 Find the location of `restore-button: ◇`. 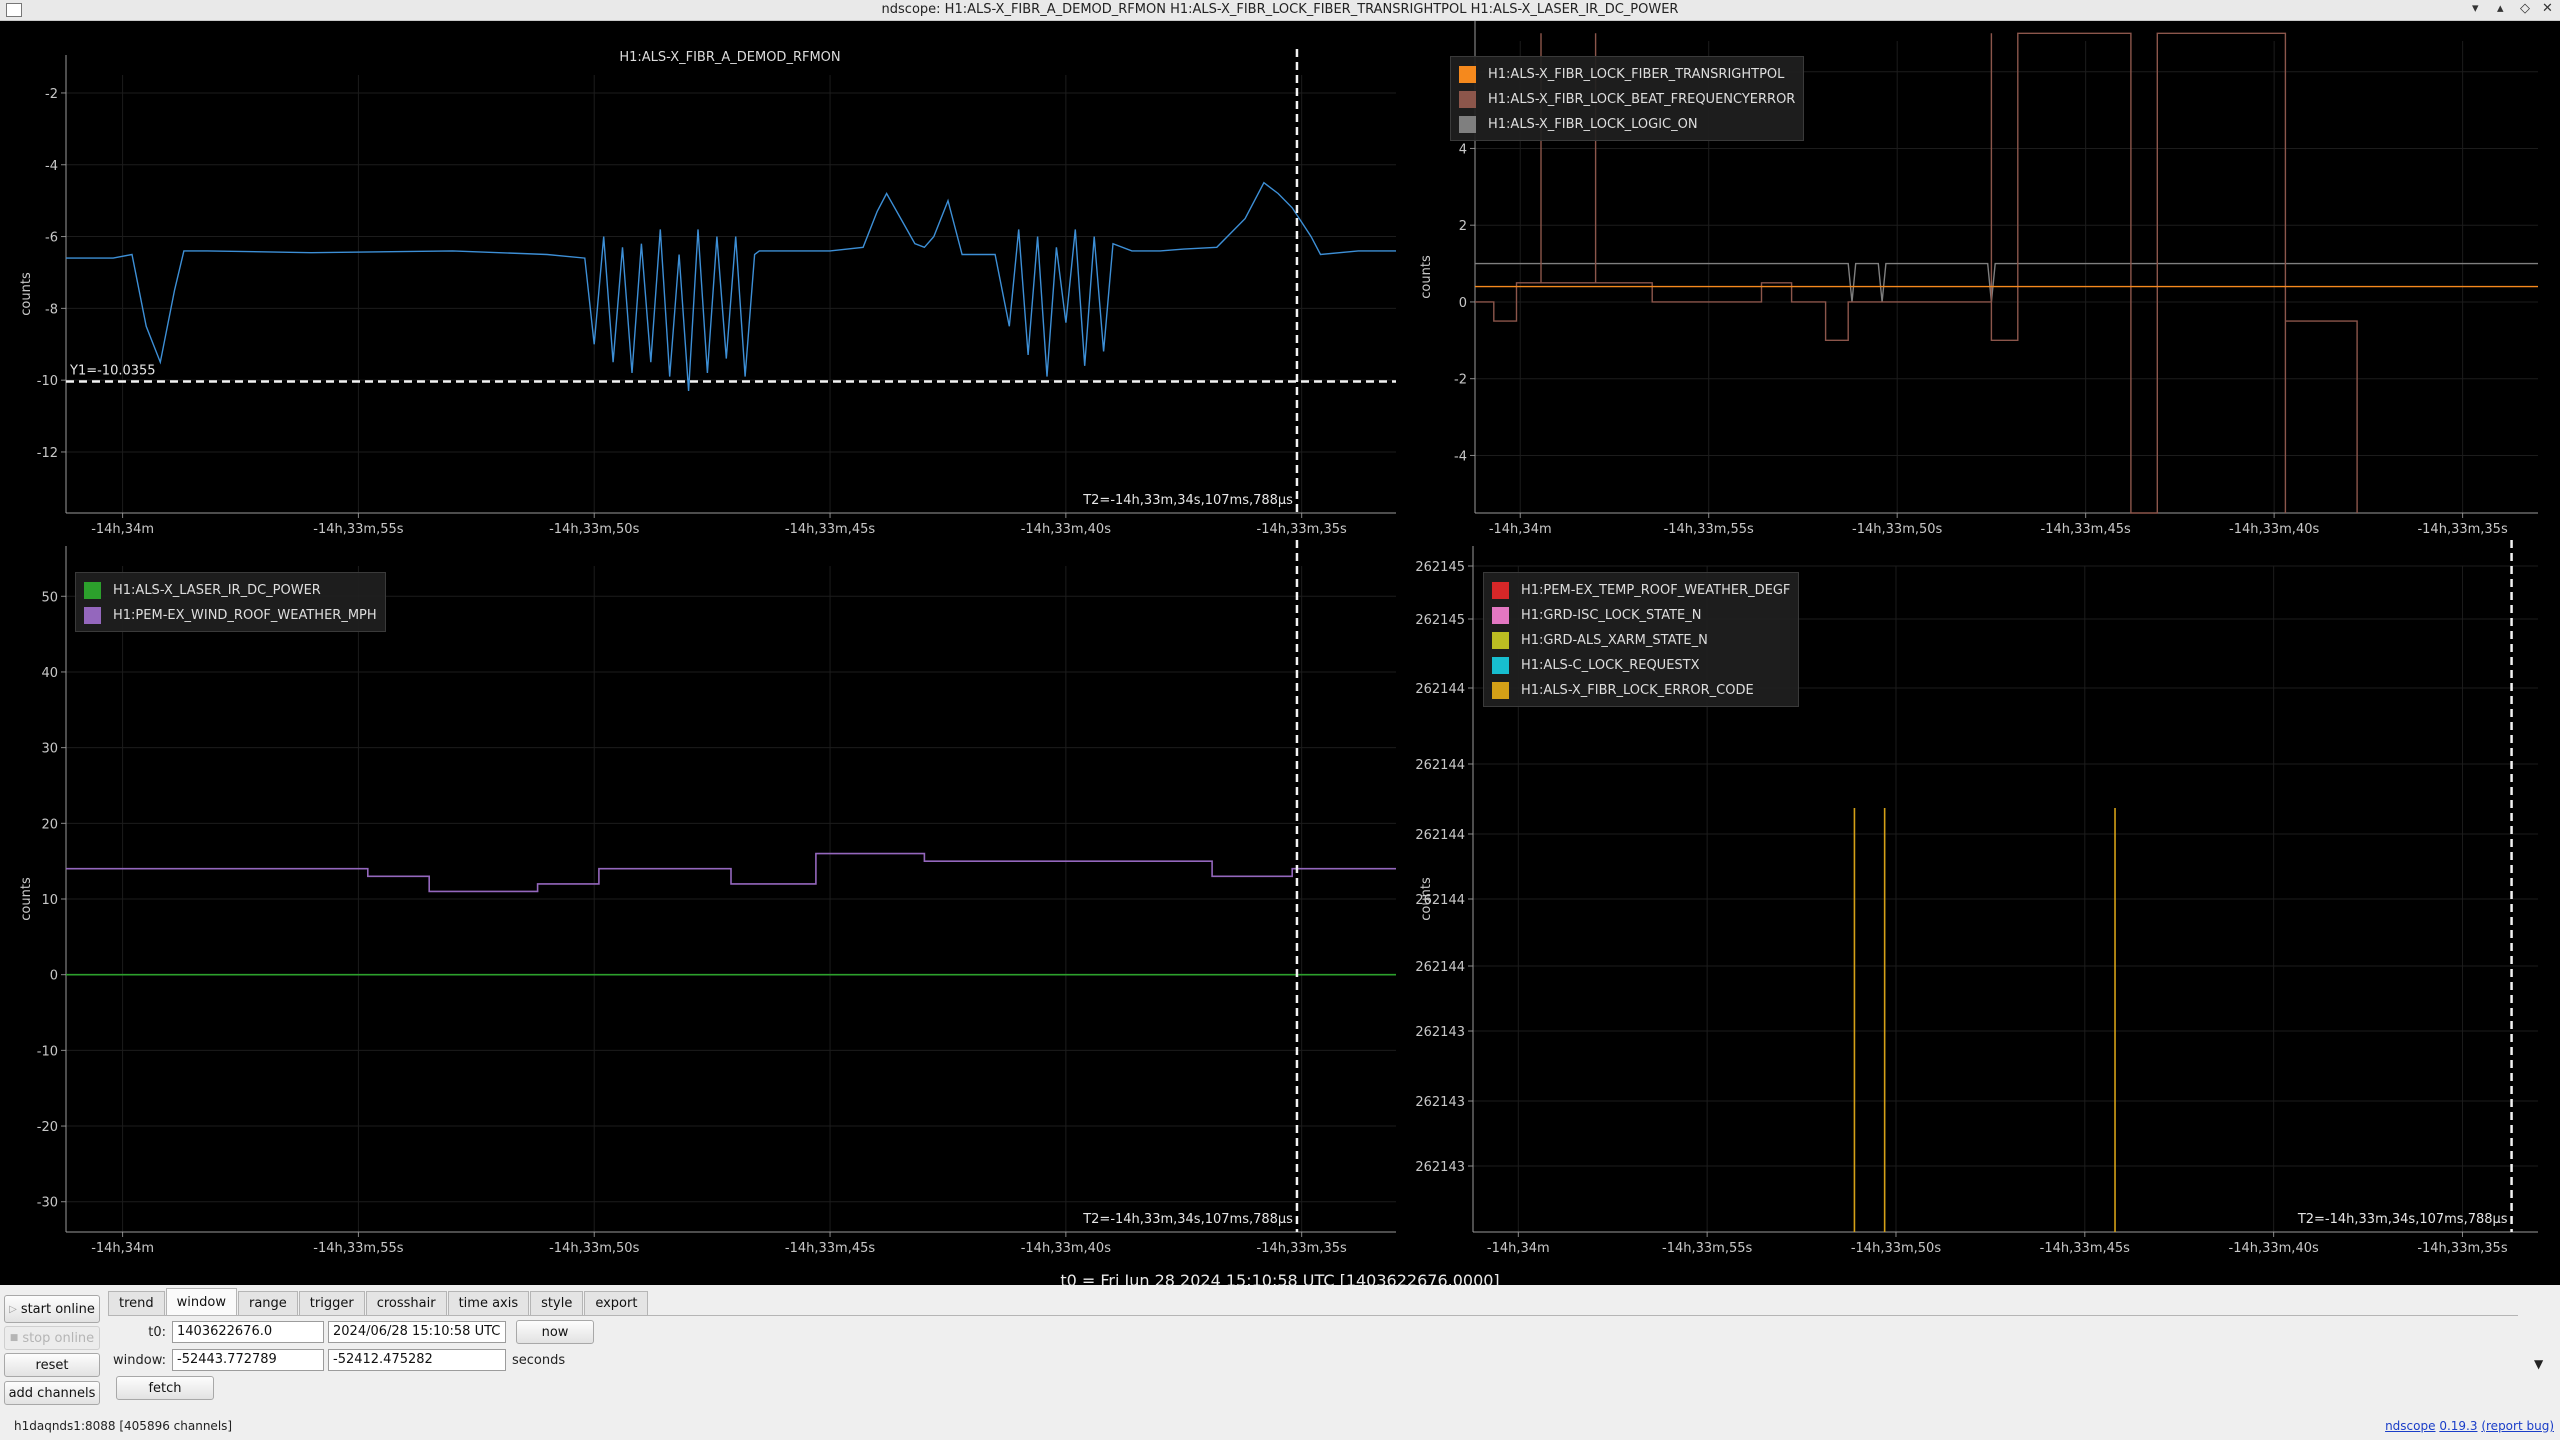

restore-button: ◇ is located at coordinates (2525, 8).